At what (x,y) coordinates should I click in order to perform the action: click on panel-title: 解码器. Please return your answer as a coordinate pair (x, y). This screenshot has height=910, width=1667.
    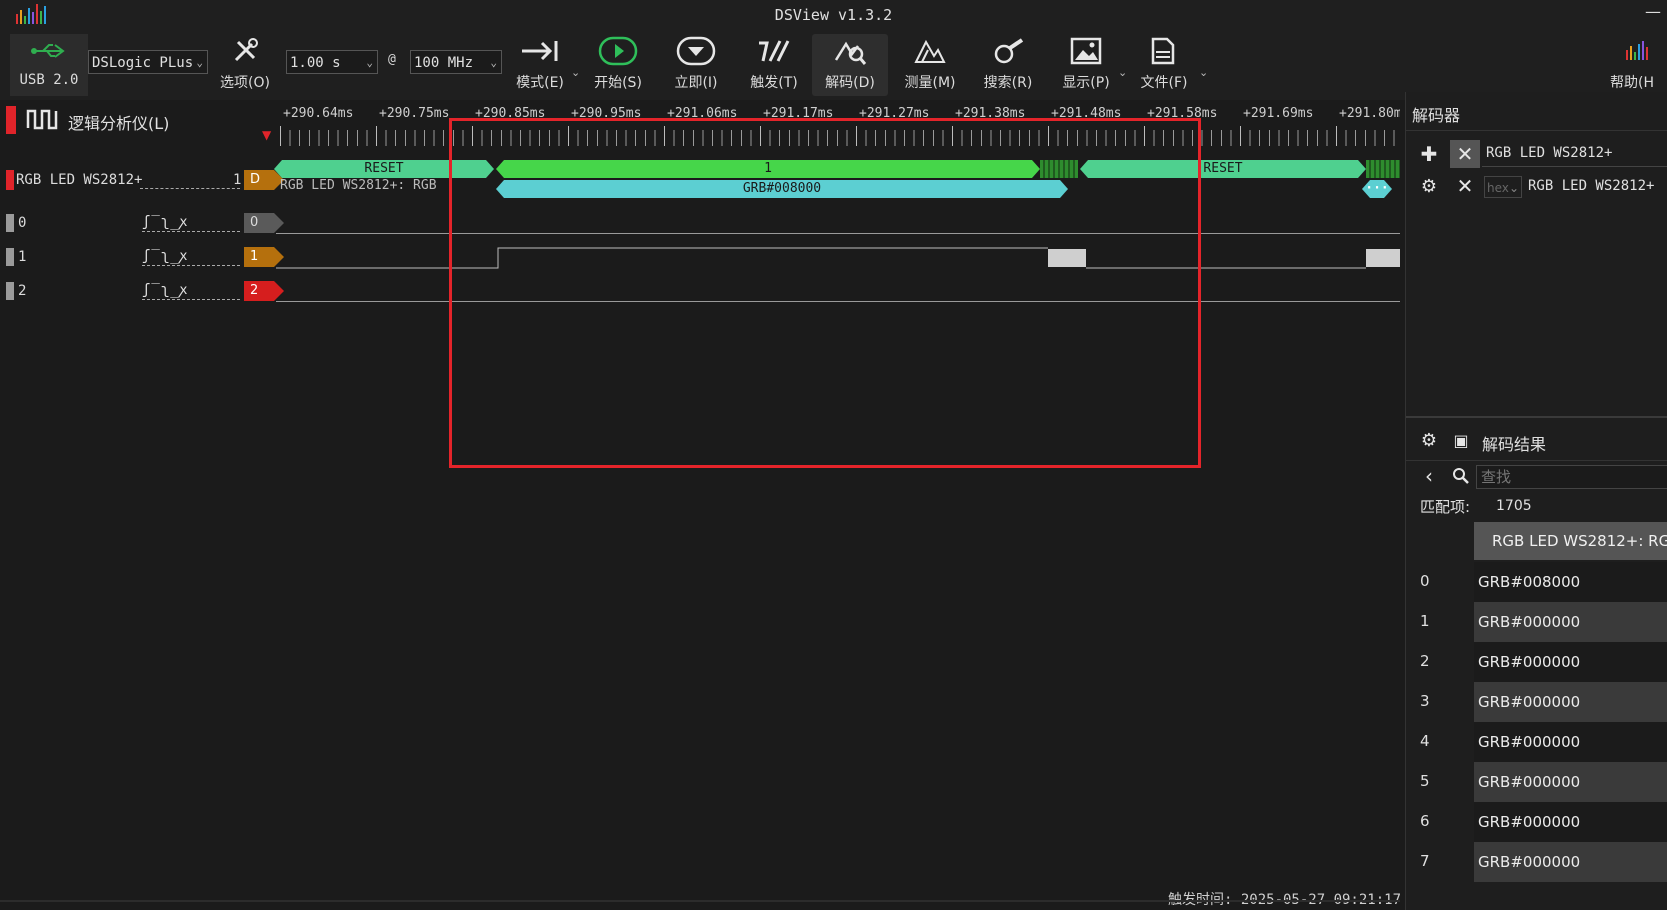
    Looking at the image, I should click on (1436, 115).